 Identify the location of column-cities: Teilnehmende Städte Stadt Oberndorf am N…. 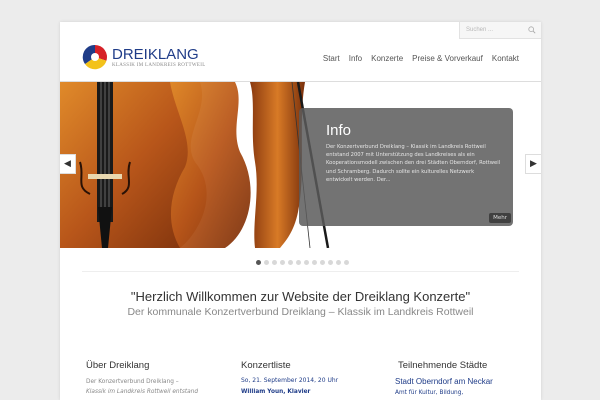
(465, 378).